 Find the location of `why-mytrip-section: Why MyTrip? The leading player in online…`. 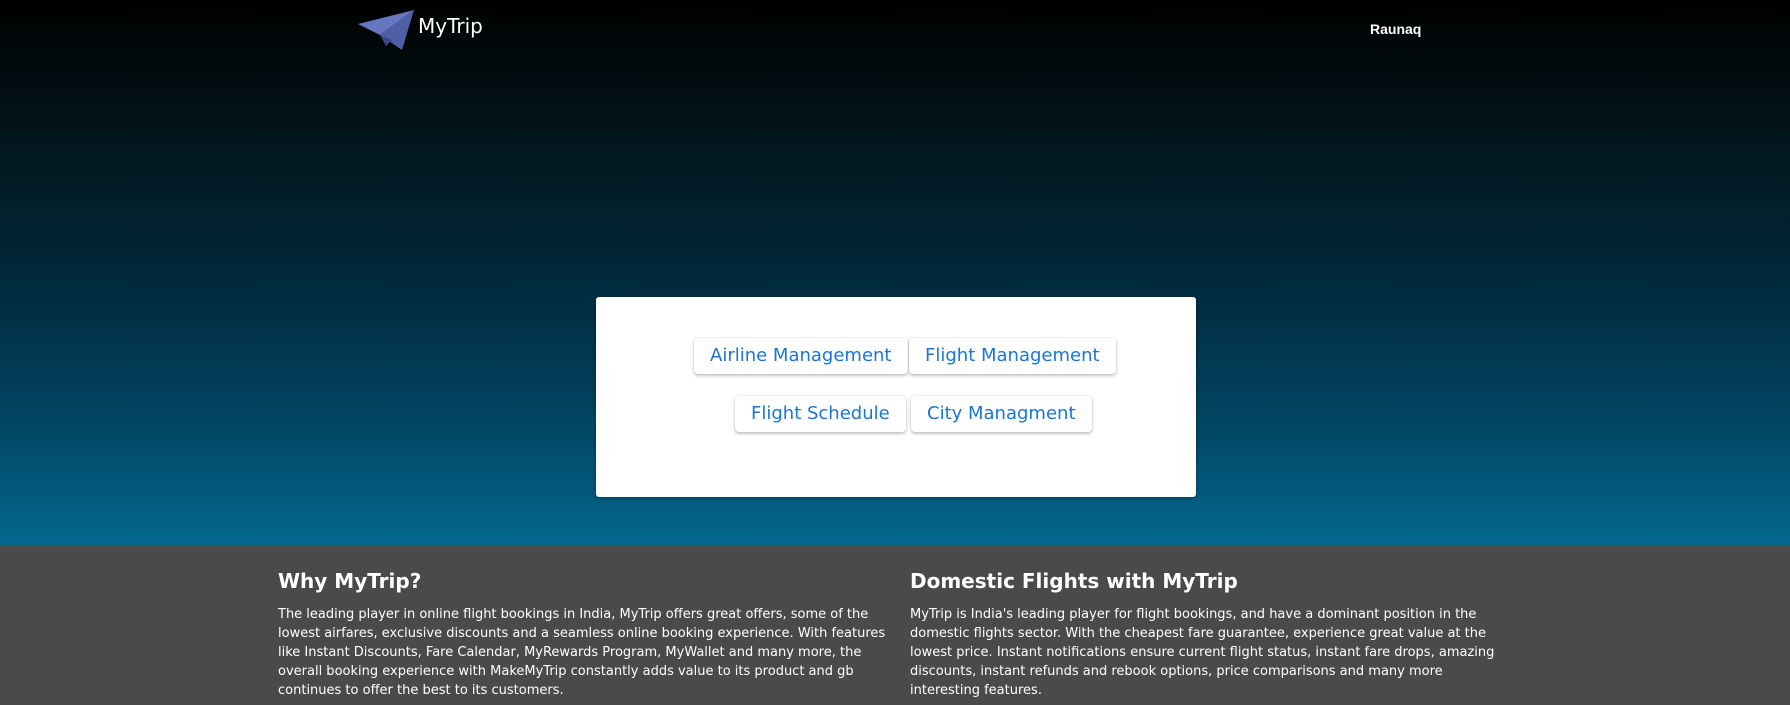

why-mytrip-section: Why MyTrip? The leading player in online… is located at coordinates (583, 634).